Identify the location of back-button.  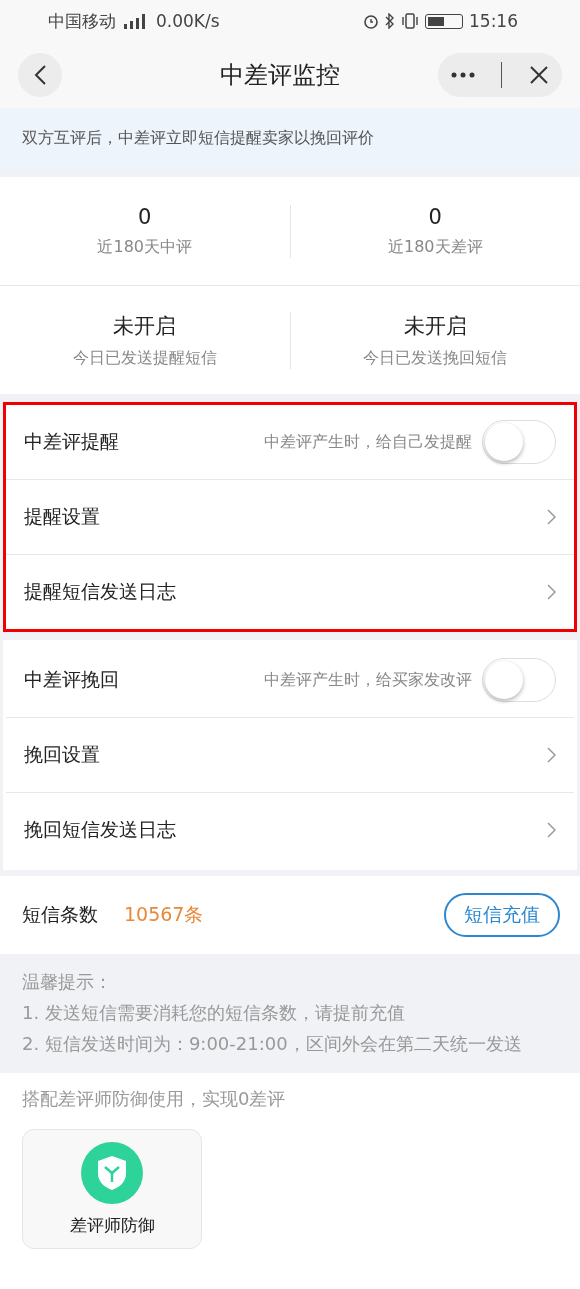
(40, 75).